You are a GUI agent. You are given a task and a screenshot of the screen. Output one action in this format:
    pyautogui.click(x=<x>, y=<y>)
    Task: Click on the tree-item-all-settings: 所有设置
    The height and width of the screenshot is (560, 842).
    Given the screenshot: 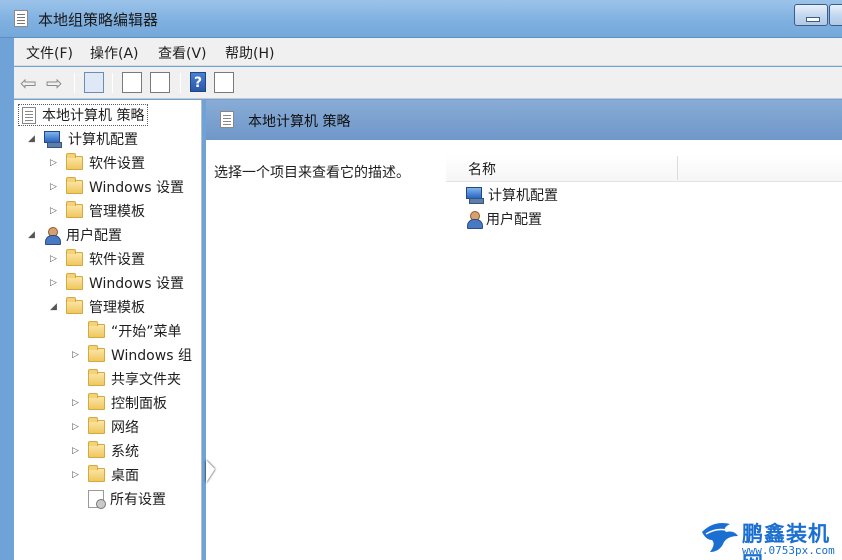 What is the action you would take?
    pyautogui.click(x=127, y=499)
    